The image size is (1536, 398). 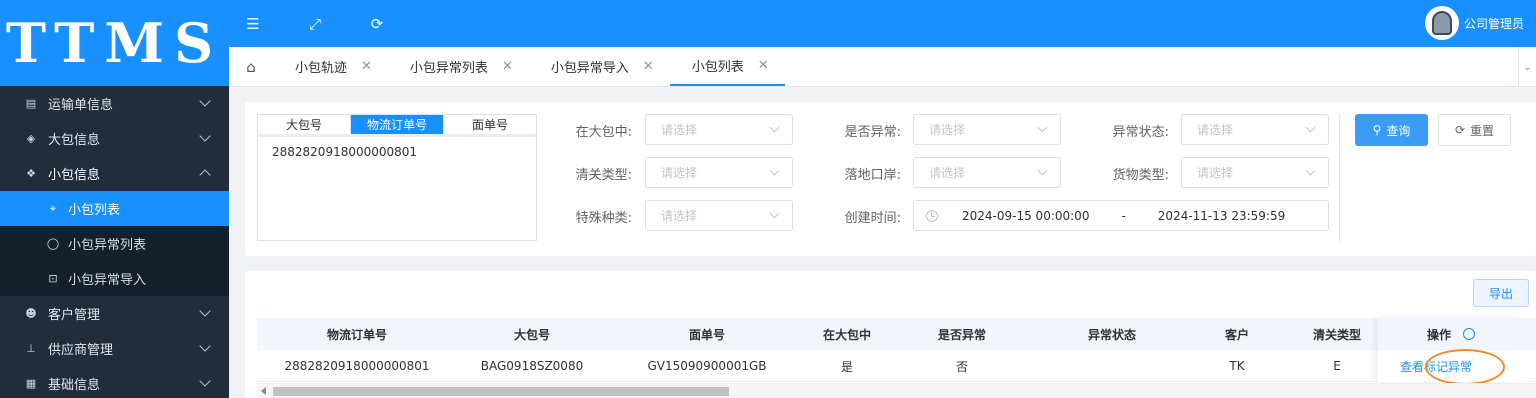 I want to click on in-bag-placeholder: 请选择, so click(x=679, y=130).